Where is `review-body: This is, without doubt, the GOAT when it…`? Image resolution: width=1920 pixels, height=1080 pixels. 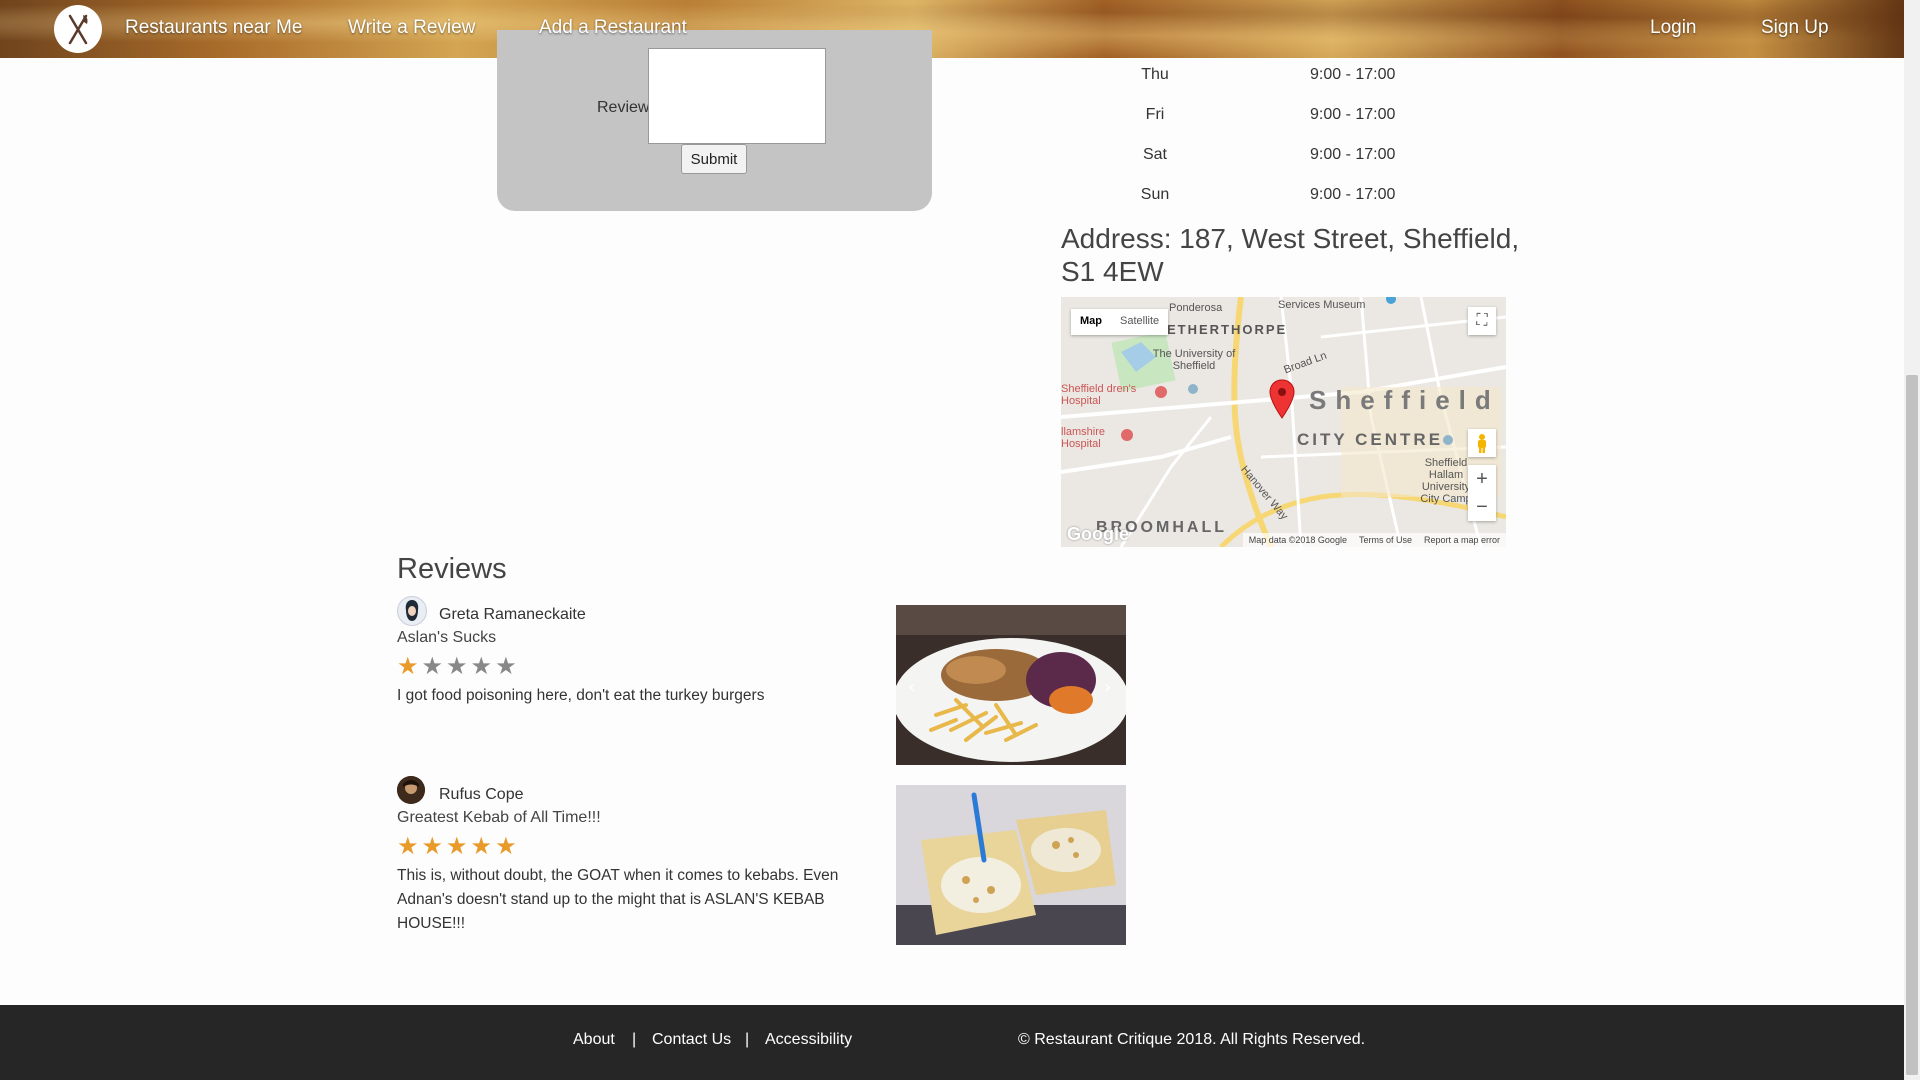 review-body: This is, without doubt, the GOAT when it… is located at coordinates (618, 899).